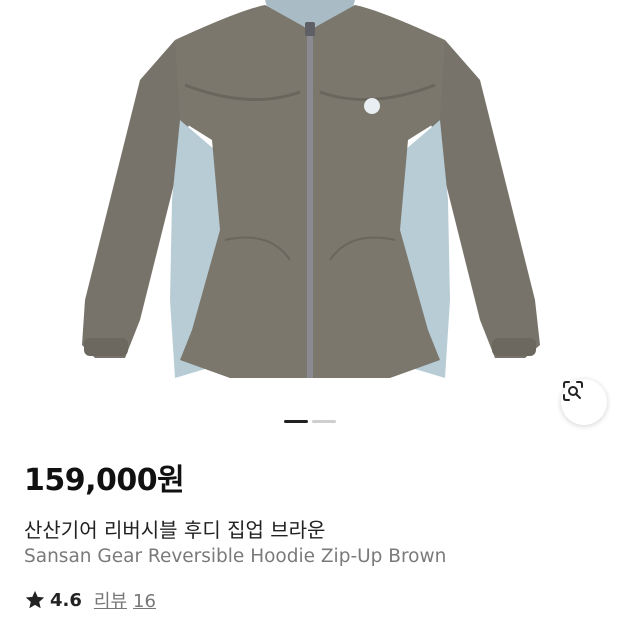  Describe the element at coordinates (35, 599) in the screenshot. I see `star-icon` at that location.